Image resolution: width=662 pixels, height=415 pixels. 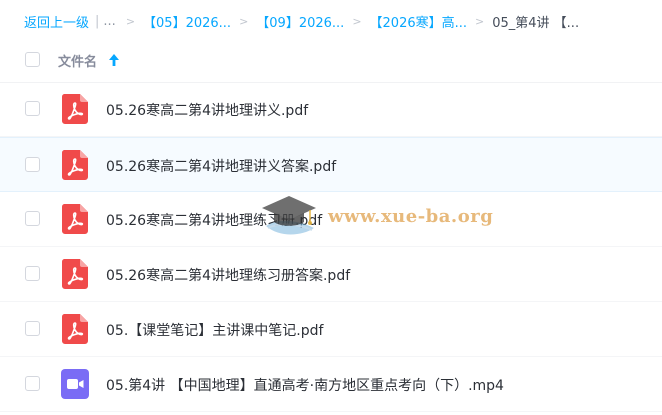 I want to click on file-name: 05.【课堂笔记】主讲课中笔记.pdf, so click(x=214, y=330).